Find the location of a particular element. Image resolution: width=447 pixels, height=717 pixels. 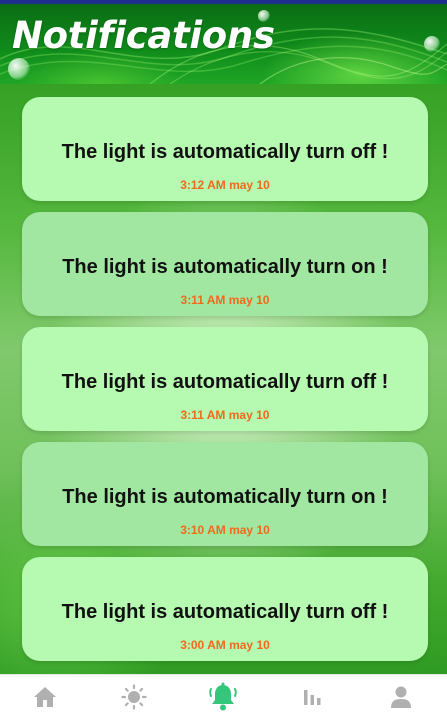

home-icon is located at coordinates (44, 696).